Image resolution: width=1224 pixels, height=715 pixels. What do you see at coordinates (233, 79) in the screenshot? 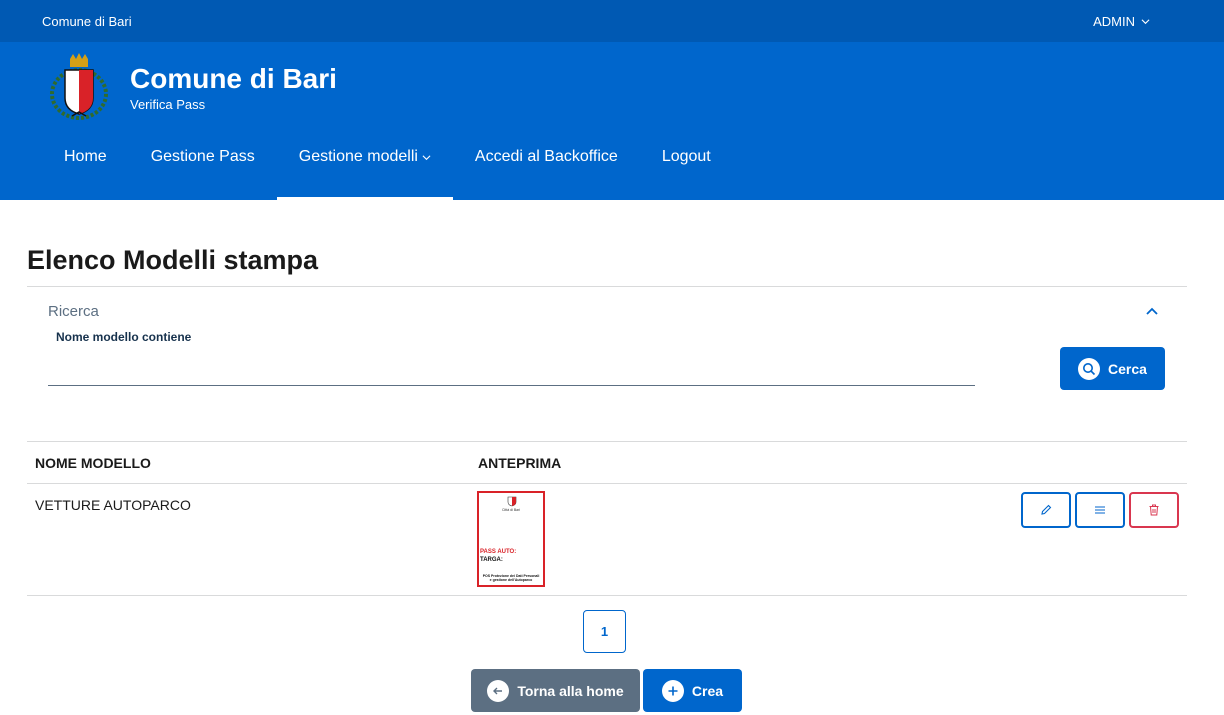
I see `site-title: Comune di Bari` at bounding box center [233, 79].